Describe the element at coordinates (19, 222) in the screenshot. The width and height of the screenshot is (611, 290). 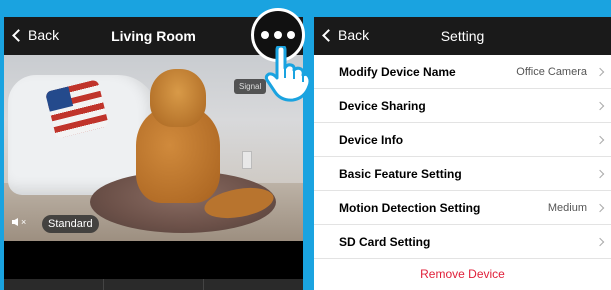
I see `mute-button: ×` at that location.